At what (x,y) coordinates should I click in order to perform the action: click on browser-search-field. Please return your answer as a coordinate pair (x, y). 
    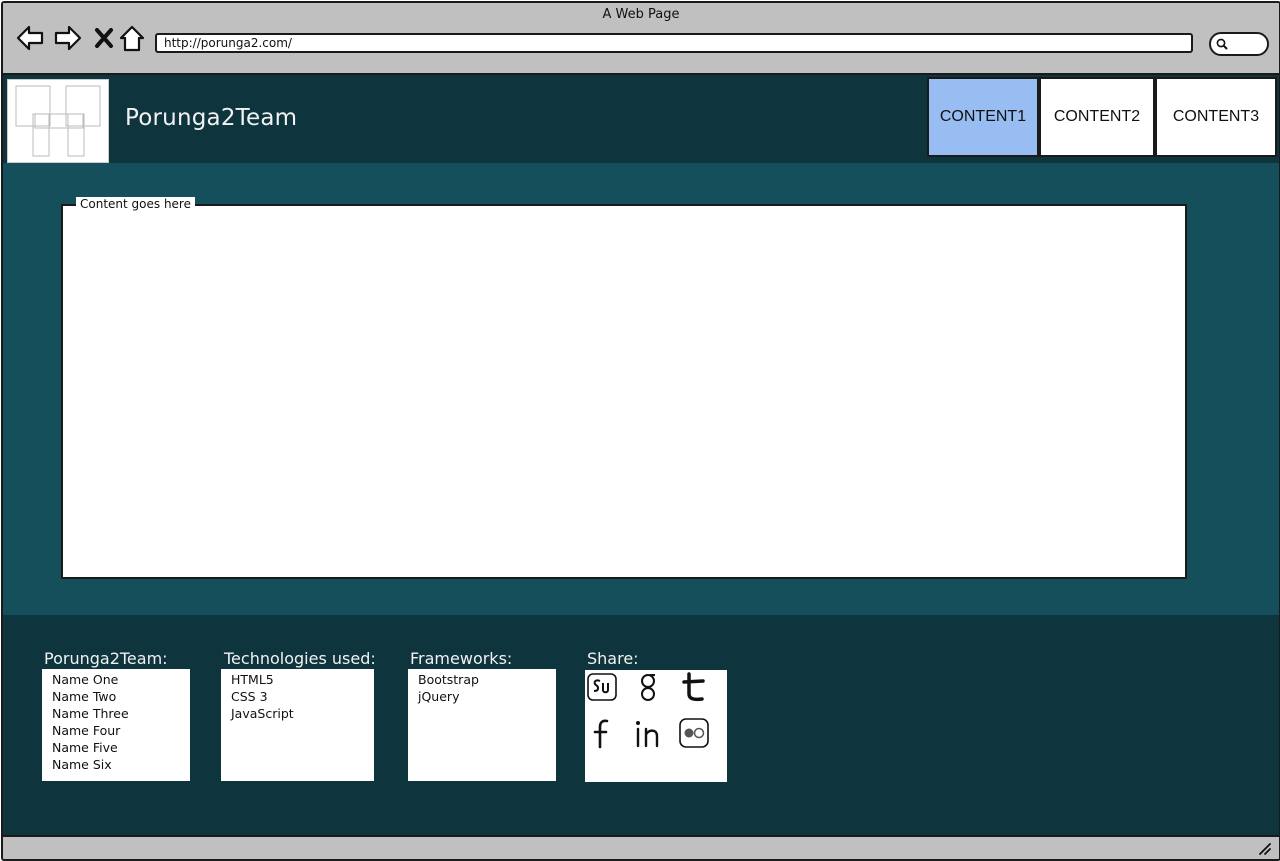
    Looking at the image, I should click on (1239, 44).